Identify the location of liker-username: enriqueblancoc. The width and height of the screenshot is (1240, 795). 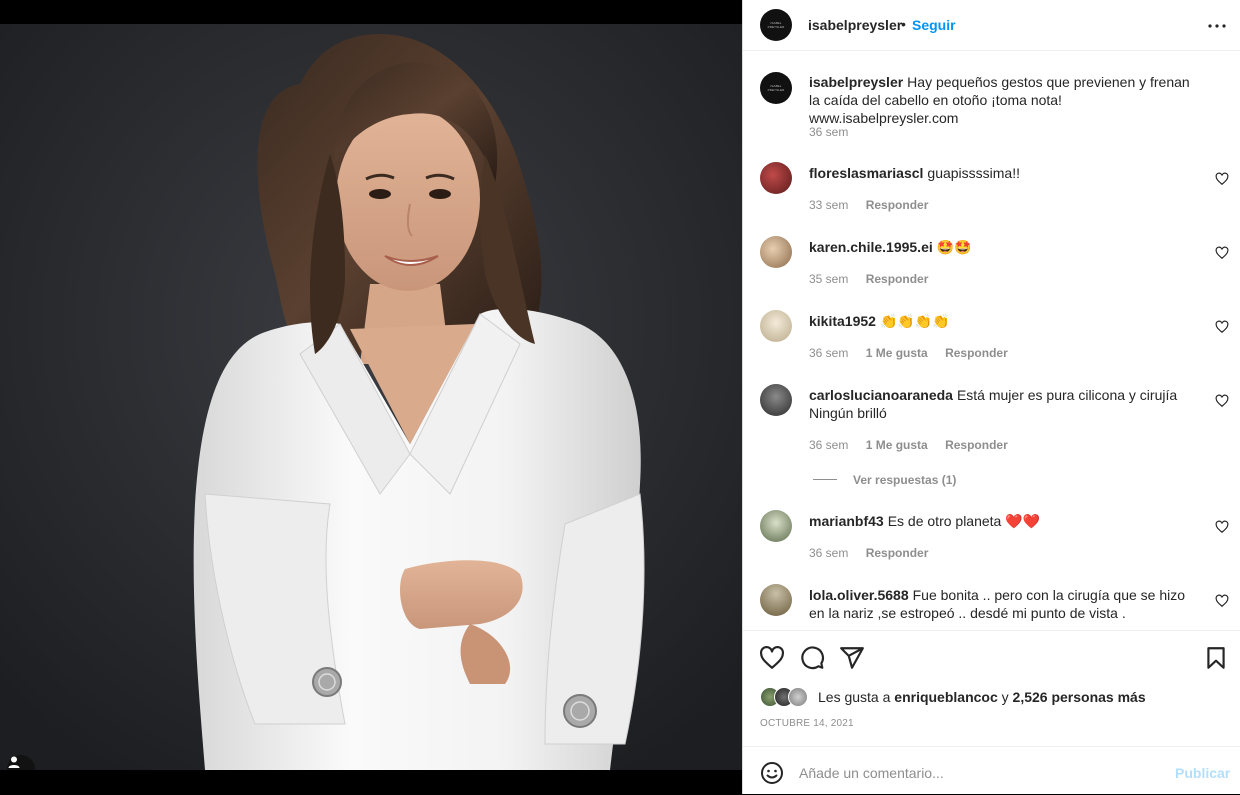
(945, 697).